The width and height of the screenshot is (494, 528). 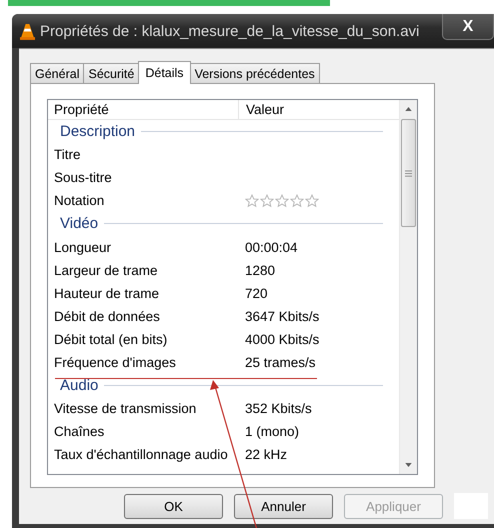 I want to click on property-value: 352 Kbits/s, so click(x=278, y=408).